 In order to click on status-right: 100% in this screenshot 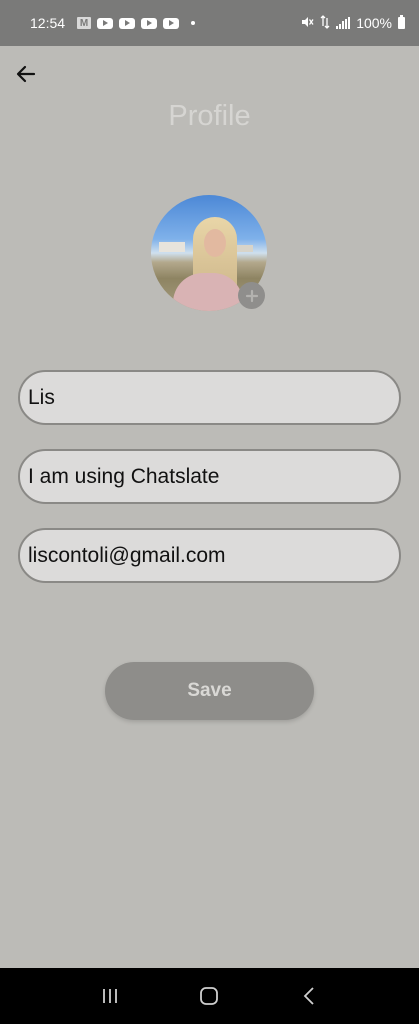, I will do `click(352, 23)`.